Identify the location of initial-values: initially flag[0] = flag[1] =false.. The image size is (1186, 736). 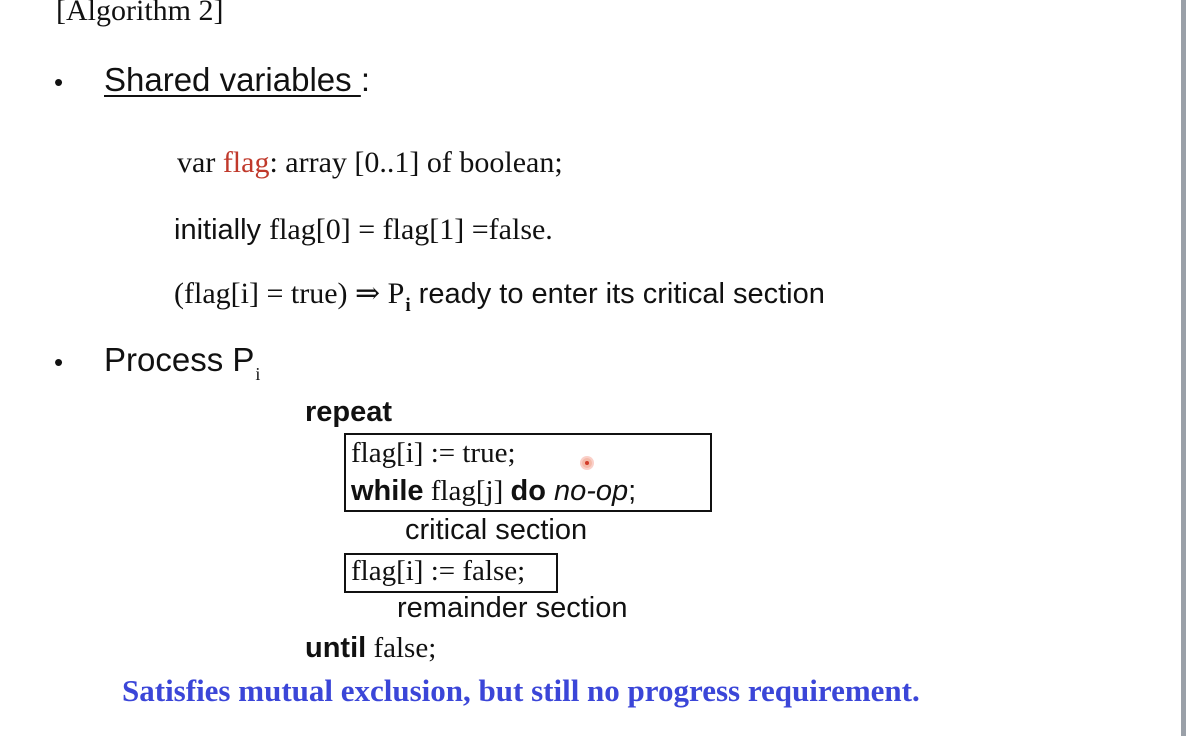
(363, 230).